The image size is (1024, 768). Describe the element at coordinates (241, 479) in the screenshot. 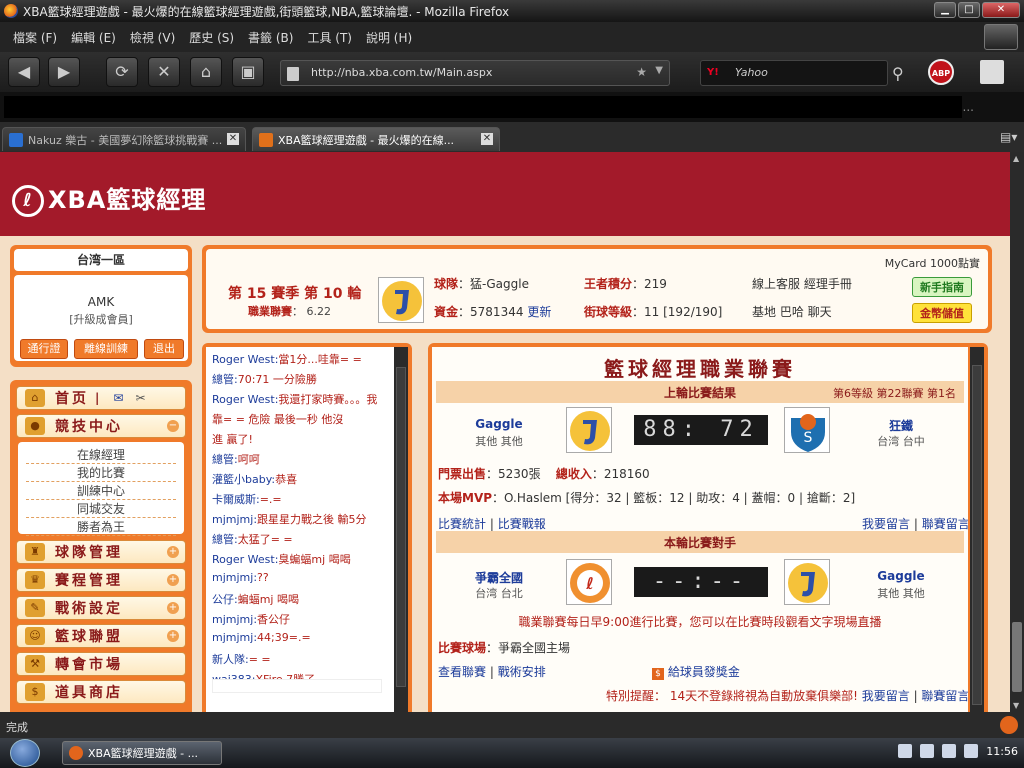

I see `chat-user: 灌籃小baby` at that location.